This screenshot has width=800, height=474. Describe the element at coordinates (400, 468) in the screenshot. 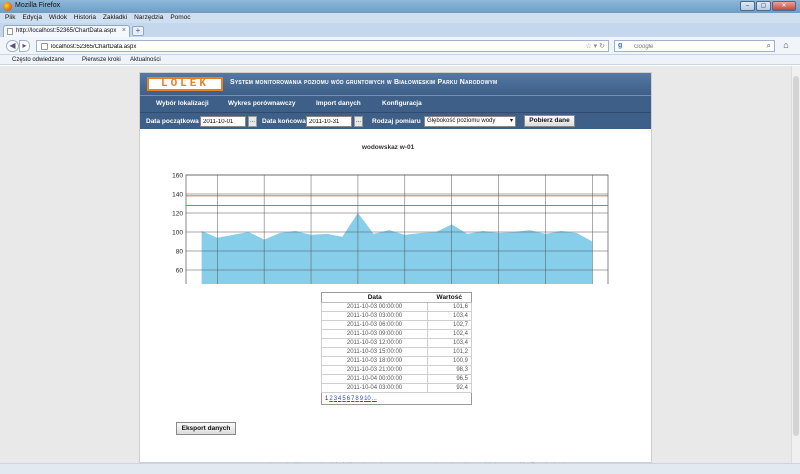

I see `status-bar` at that location.